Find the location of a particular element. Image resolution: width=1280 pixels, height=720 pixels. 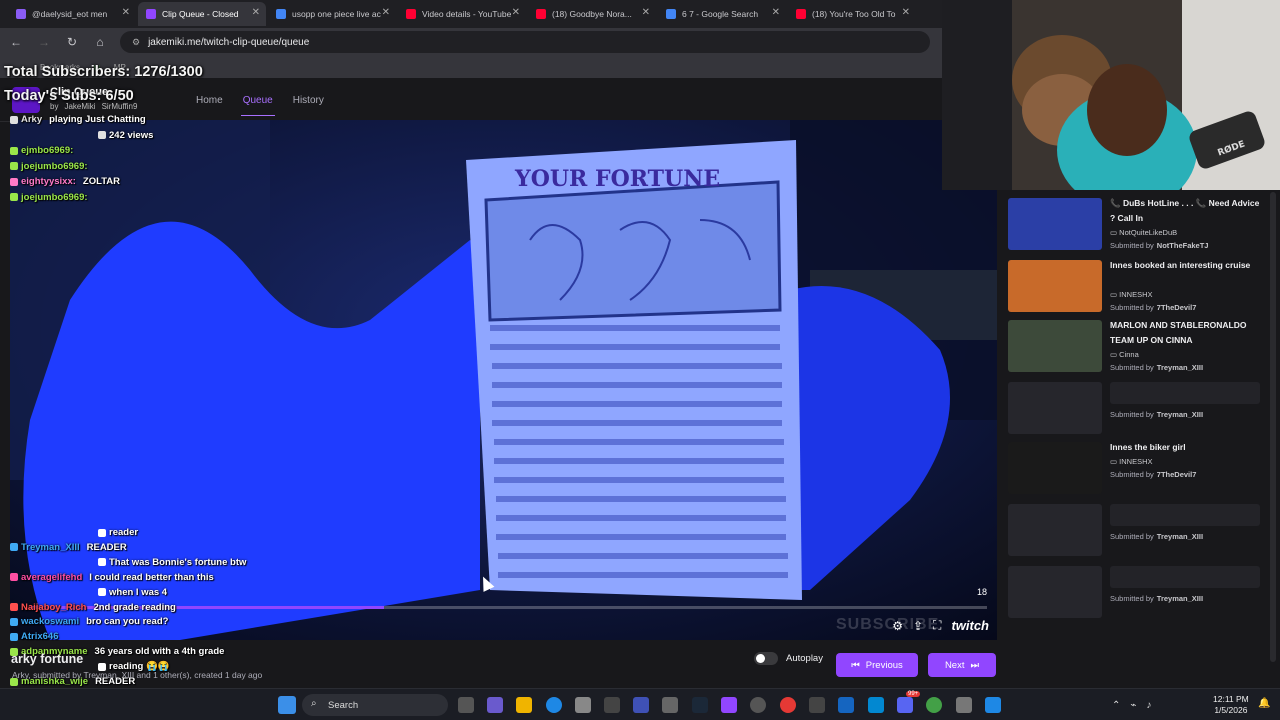

volume-icon: ♪ is located at coordinates (1148, 705).